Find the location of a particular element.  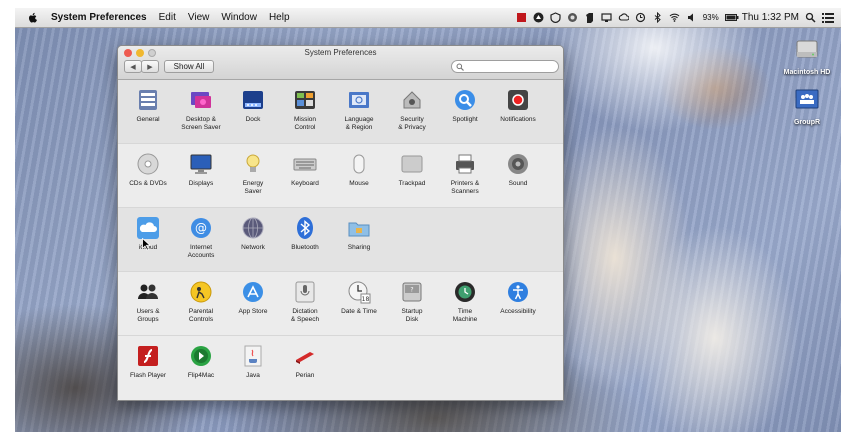

pref-spotlight: Spotlight is located at coordinates (465, 106).